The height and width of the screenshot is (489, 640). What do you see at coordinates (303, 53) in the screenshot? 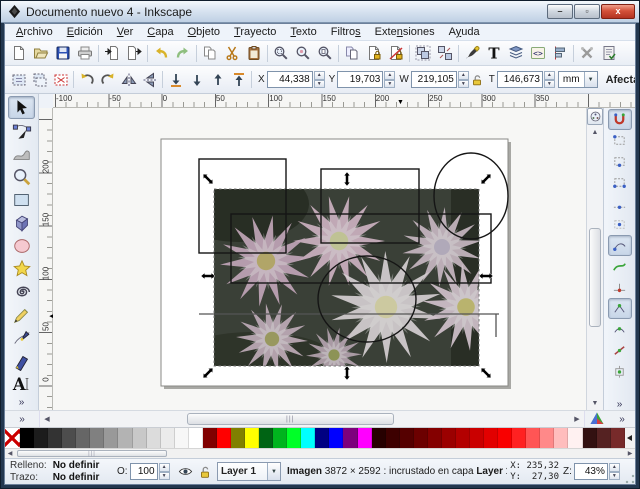
I see `zoom-to-drawing-button` at bounding box center [303, 53].